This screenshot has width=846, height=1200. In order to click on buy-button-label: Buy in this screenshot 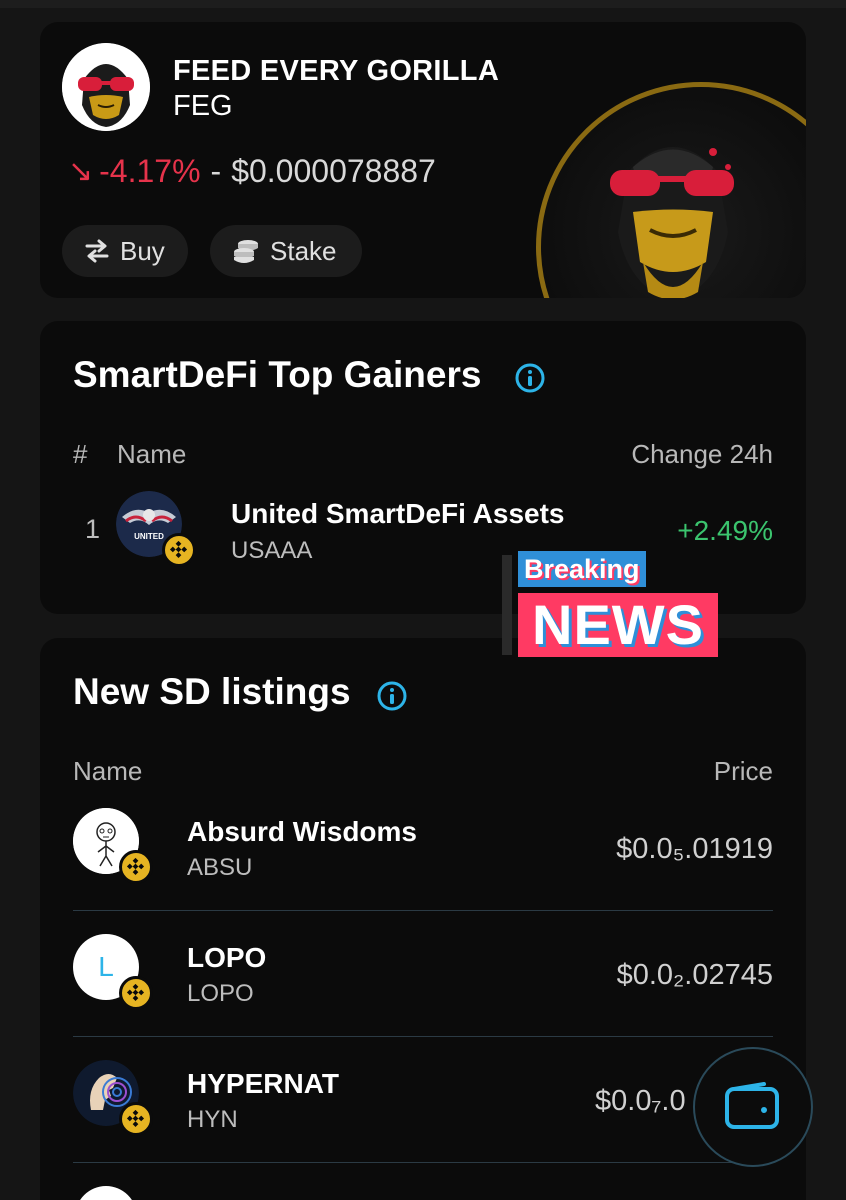, I will do `click(142, 250)`.